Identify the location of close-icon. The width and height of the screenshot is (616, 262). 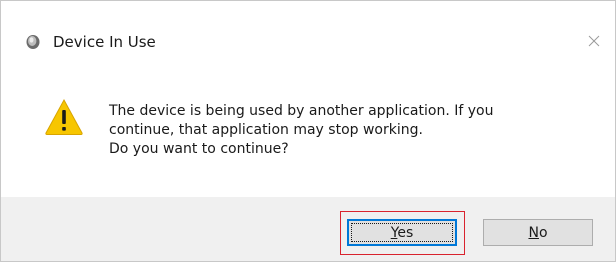
(594, 42).